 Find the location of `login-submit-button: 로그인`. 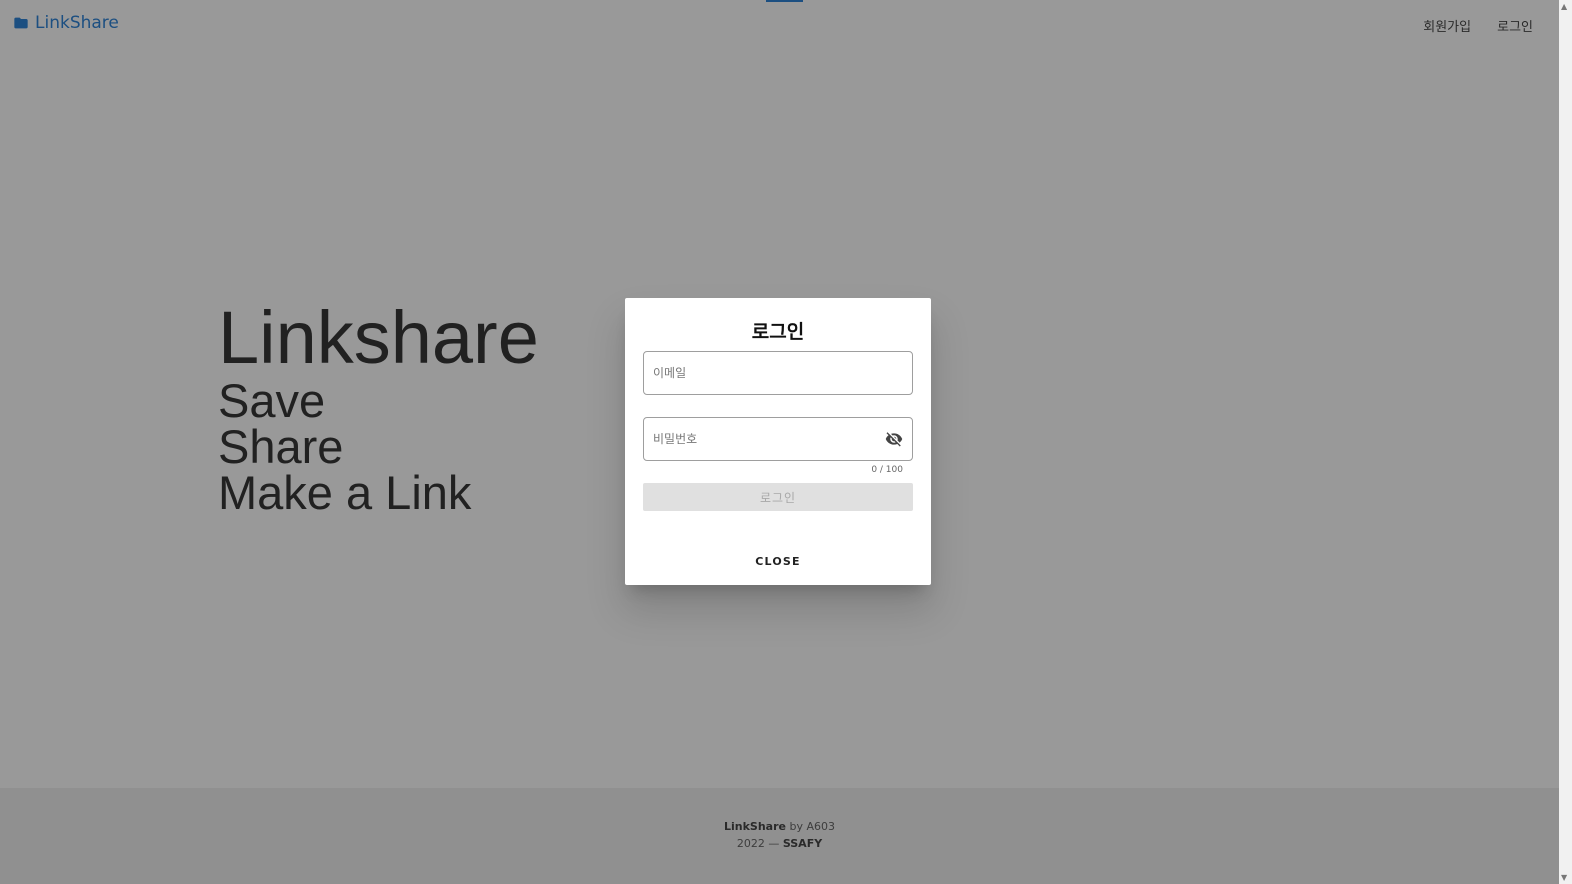

login-submit-button: 로그인 is located at coordinates (778, 497).